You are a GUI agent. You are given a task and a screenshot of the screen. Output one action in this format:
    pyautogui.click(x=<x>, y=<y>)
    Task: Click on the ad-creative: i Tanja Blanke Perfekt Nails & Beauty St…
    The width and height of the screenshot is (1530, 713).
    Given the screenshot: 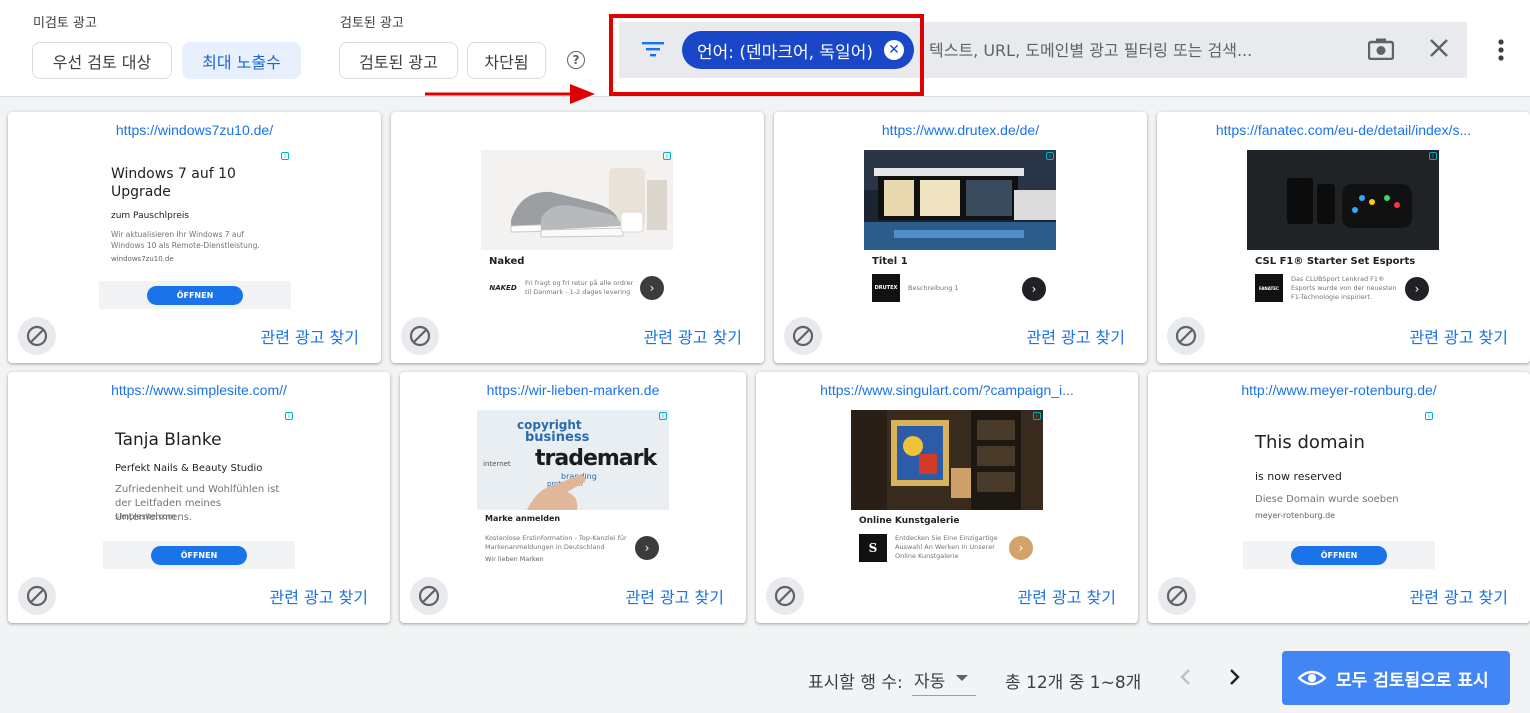 What is the action you would take?
    pyautogui.click(x=199, y=489)
    